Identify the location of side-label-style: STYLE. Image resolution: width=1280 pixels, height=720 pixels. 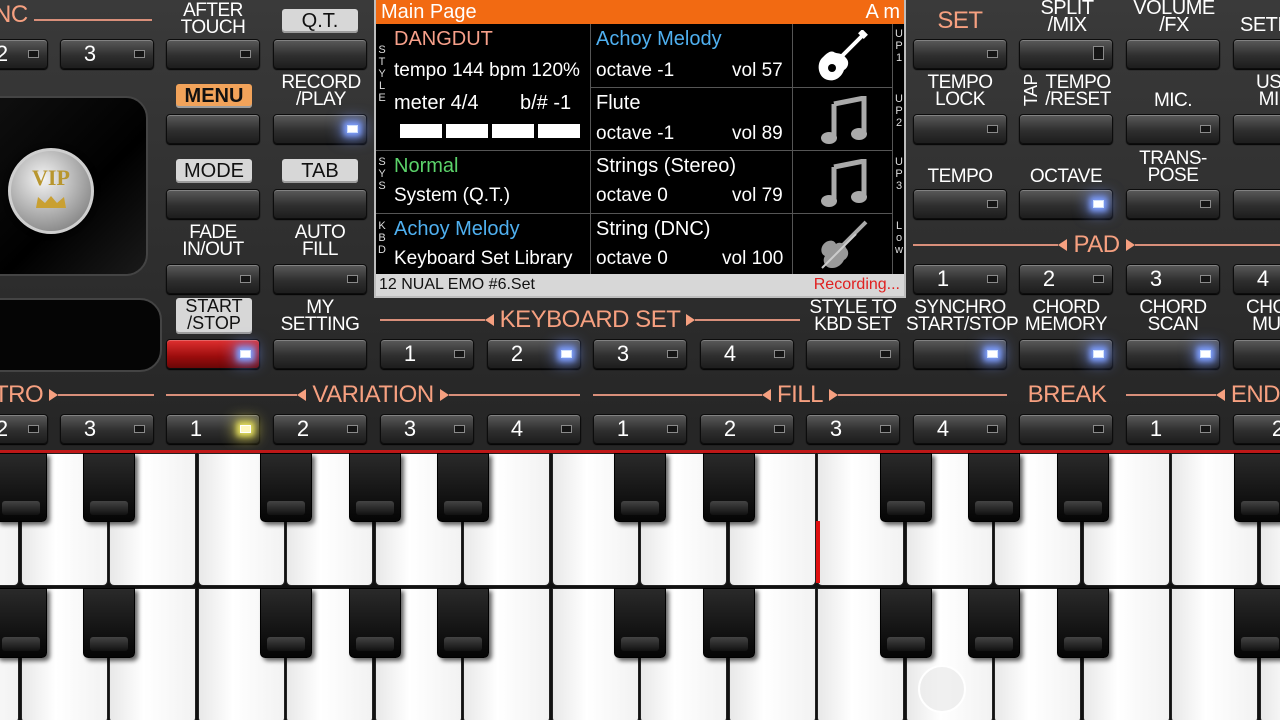
(382, 74).